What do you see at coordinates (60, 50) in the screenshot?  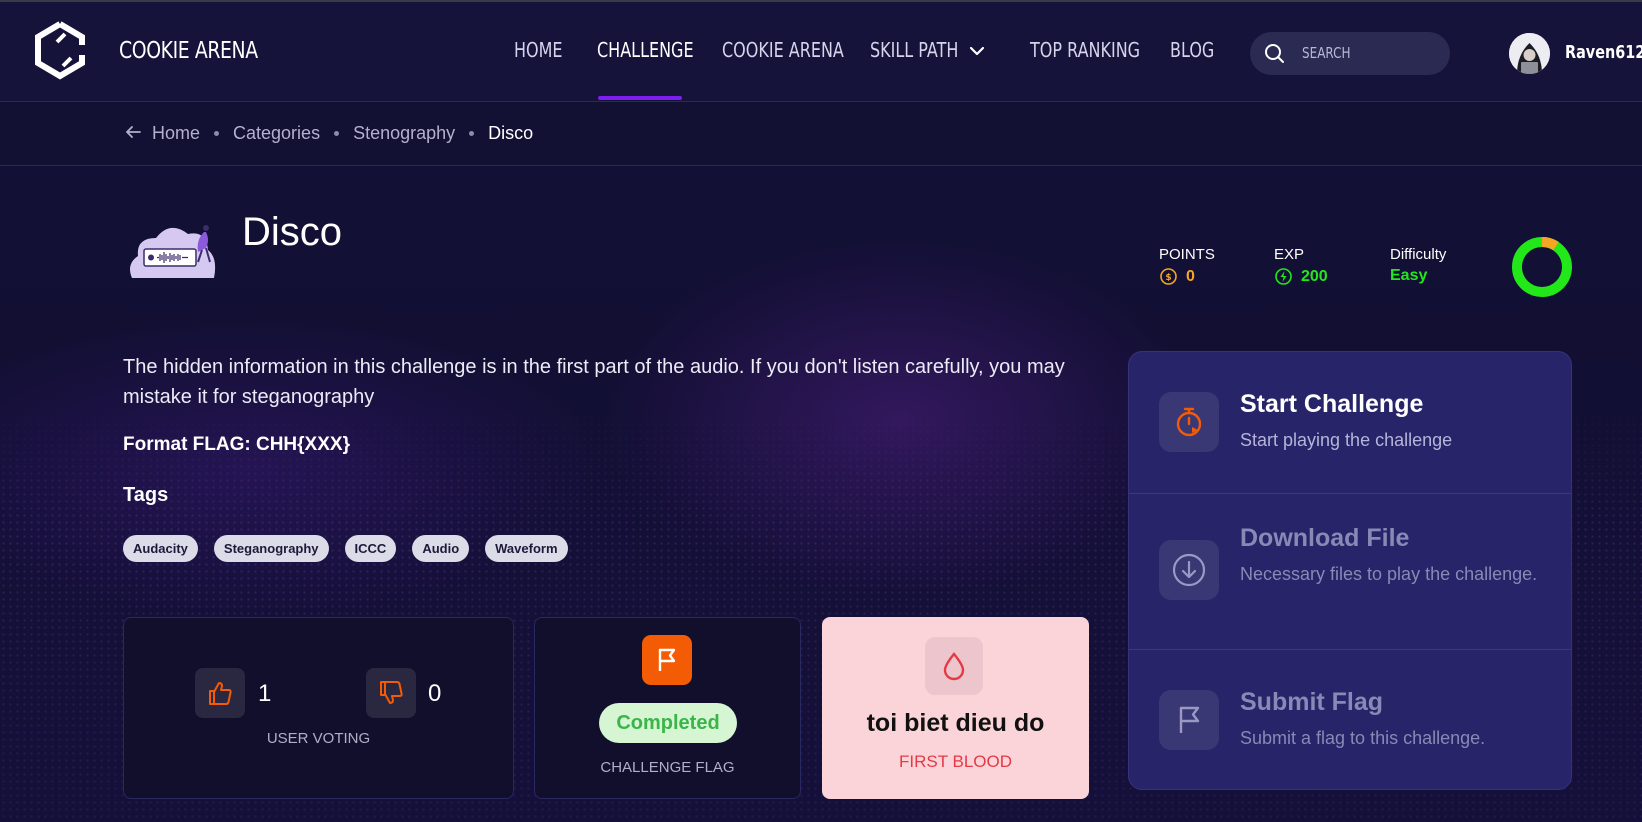 I see `cookie-arena-logo-icon` at bounding box center [60, 50].